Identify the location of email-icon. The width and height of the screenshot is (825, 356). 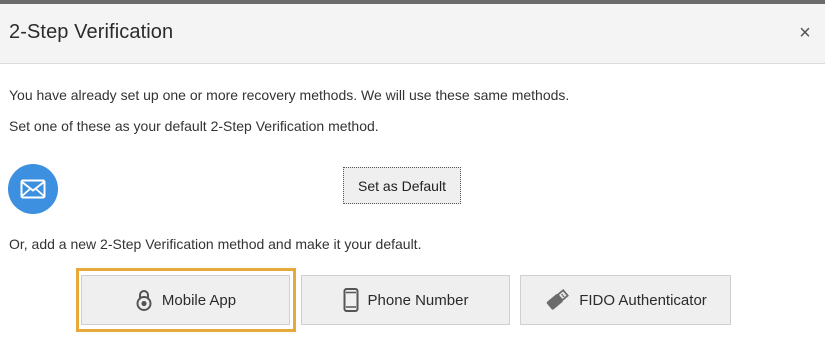
(33, 189).